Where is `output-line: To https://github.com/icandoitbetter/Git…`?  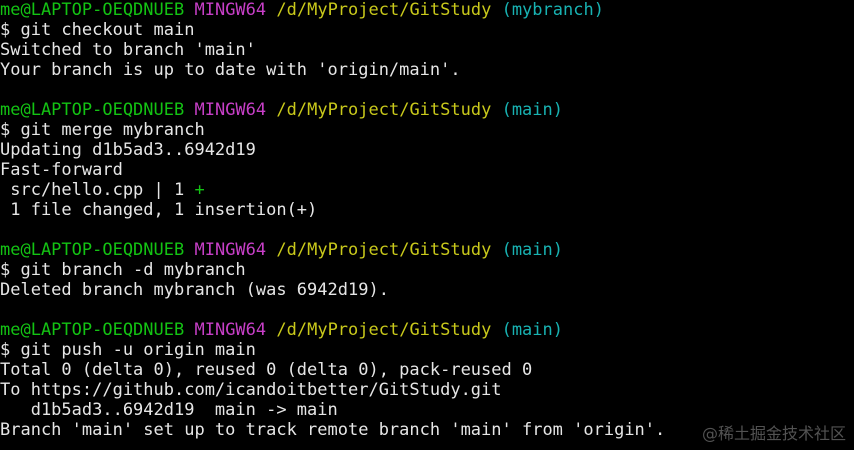 output-line: To https://github.com/icandoitbetter/Git… is located at coordinates (251, 390).